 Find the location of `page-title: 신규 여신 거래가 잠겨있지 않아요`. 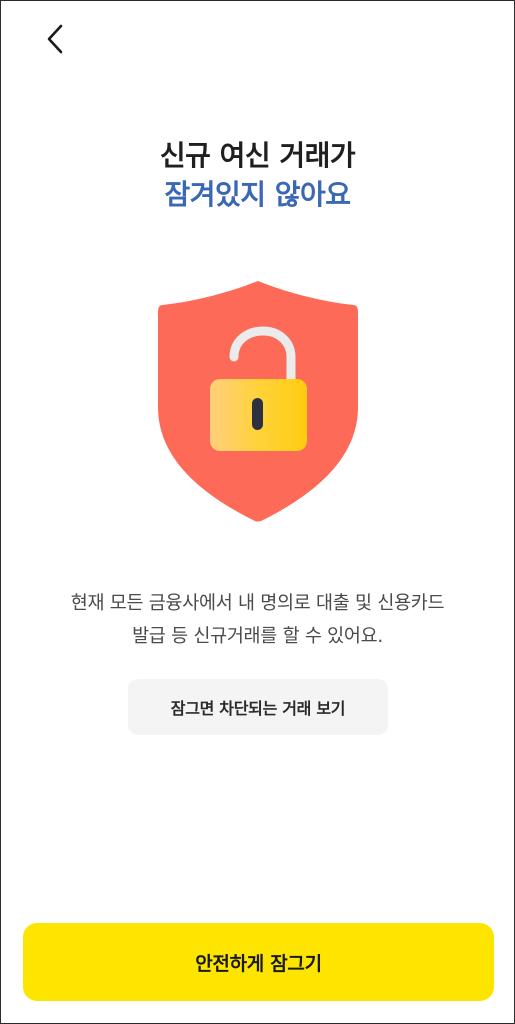

page-title: 신규 여신 거래가 잠겨있지 않아요 is located at coordinates (257, 176).